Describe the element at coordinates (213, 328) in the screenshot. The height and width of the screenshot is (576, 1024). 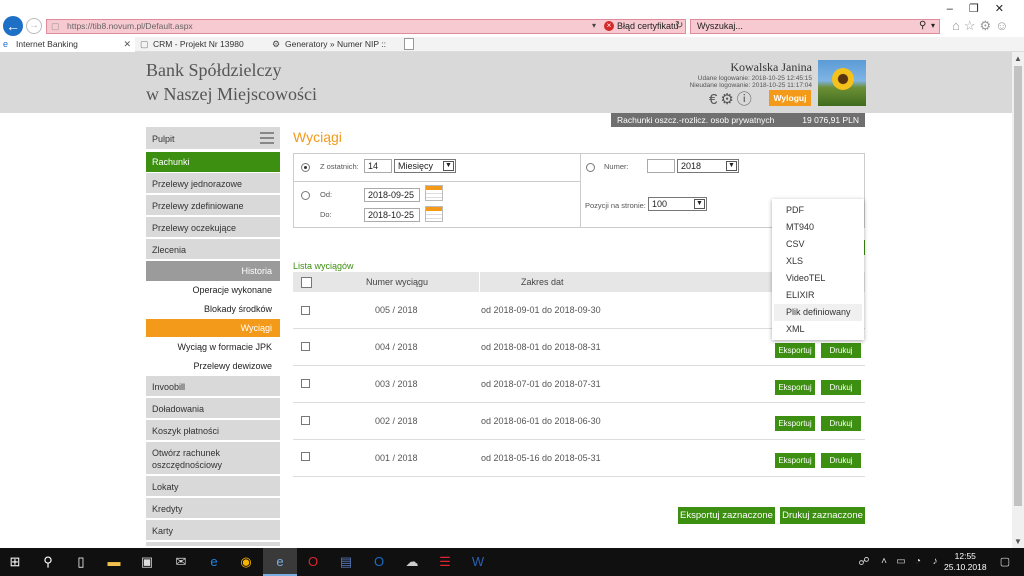
I see `sidebar-item-wyciagi: Wyciągi` at that location.